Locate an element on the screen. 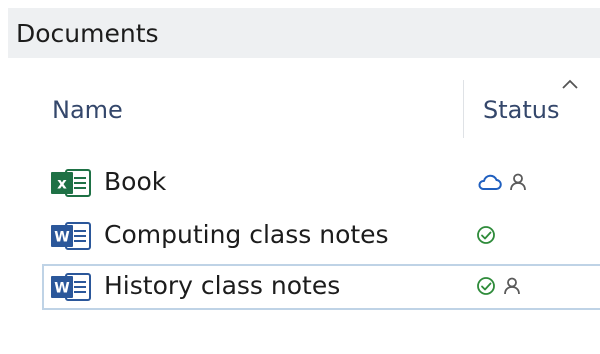 Image resolution: width=600 pixels, height=354 pixels. file-name: Computing class notes is located at coordinates (246, 234).